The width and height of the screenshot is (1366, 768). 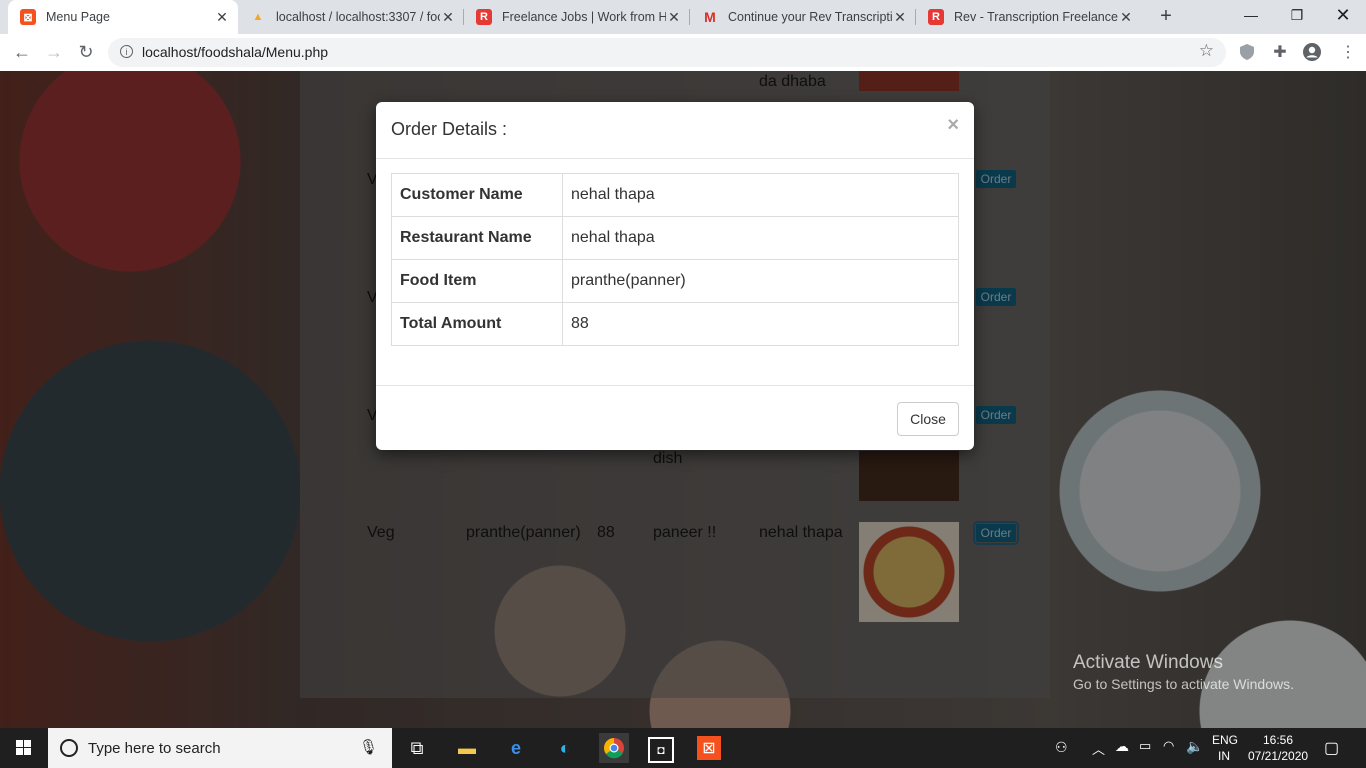 I want to click on forward-button: →, so click(x=54, y=52).